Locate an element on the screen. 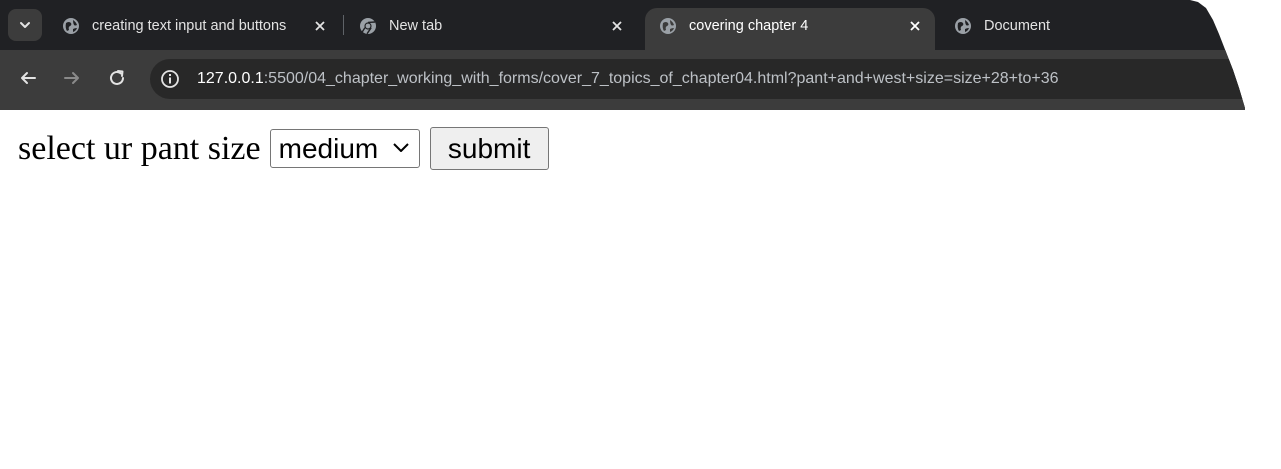 This screenshot has height=469, width=1281. reload-button is located at coordinates (117, 78).